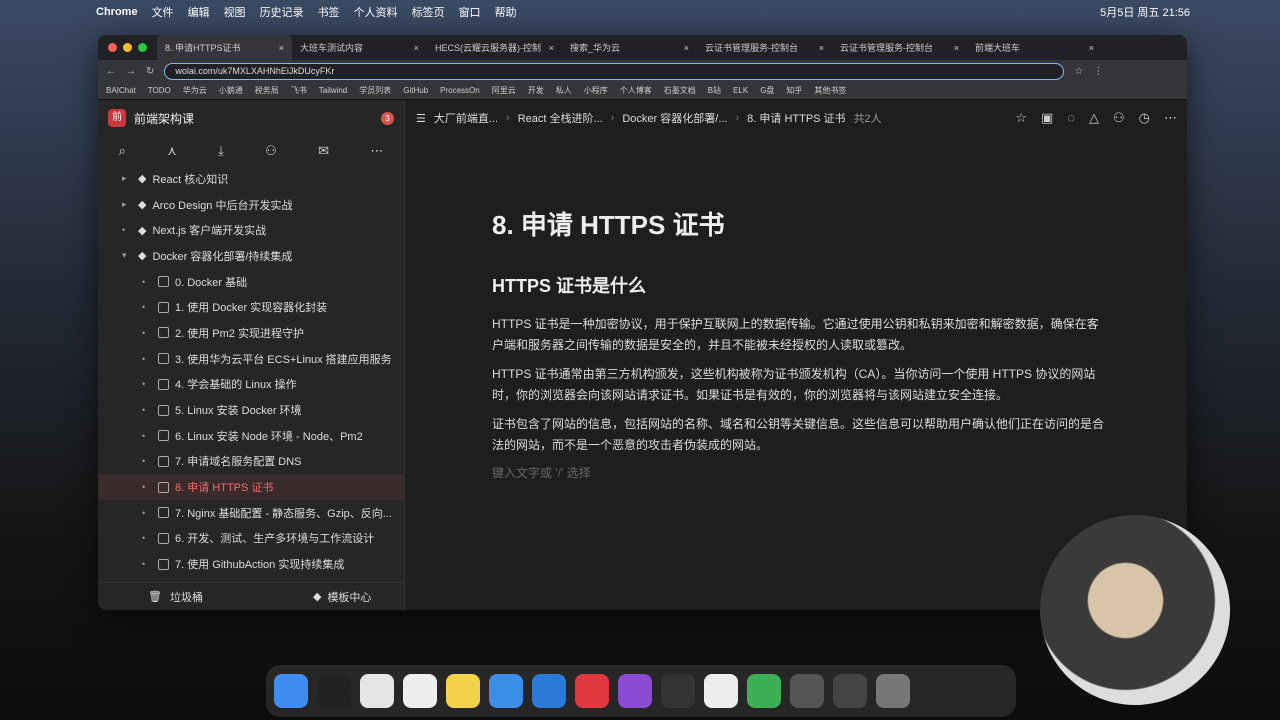 This screenshot has height=720, width=1280. I want to click on menu-item: 书签, so click(329, 12).